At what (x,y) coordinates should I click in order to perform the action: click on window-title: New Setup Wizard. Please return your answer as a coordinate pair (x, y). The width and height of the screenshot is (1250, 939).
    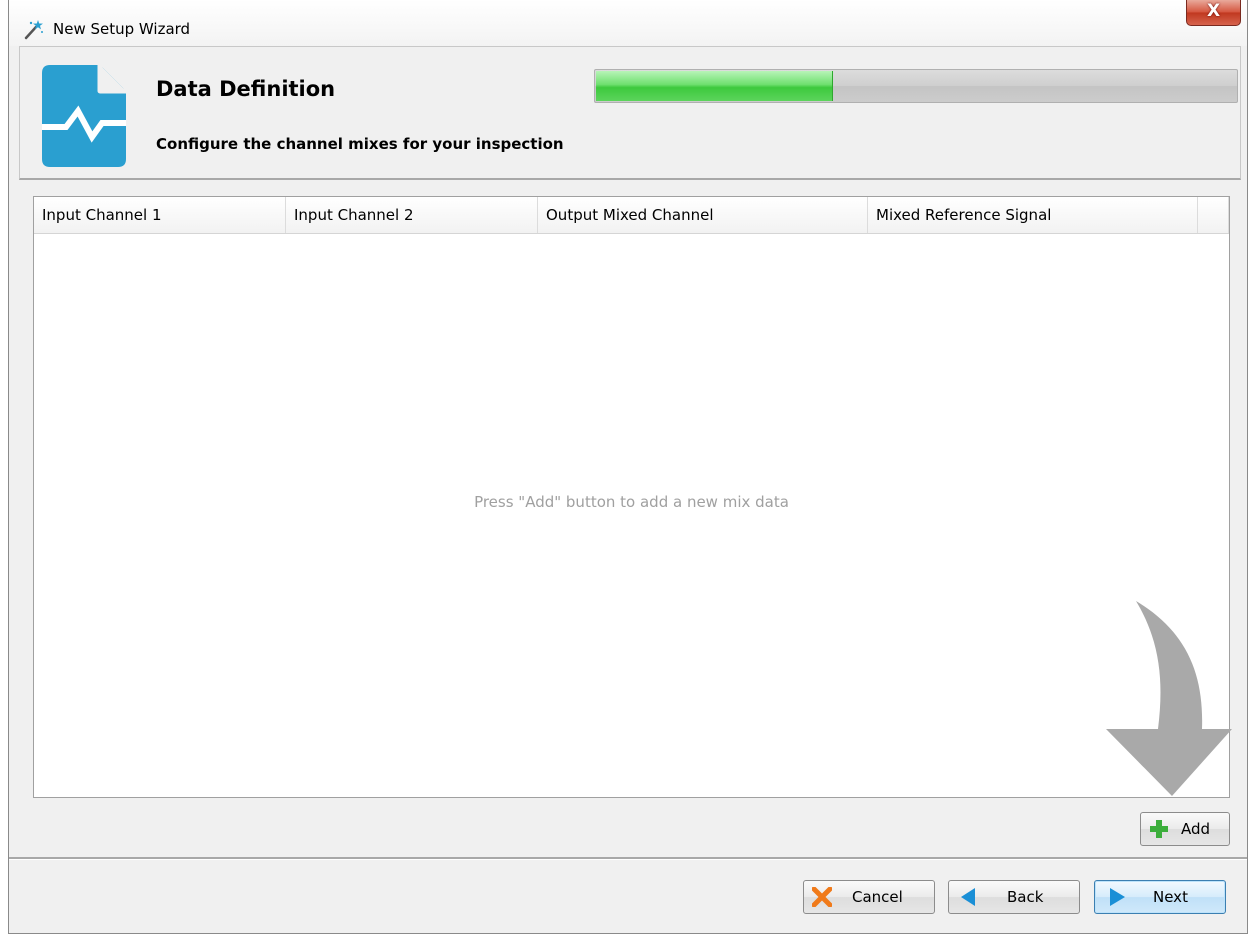
    Looking at the image, I should click on (122, 29).